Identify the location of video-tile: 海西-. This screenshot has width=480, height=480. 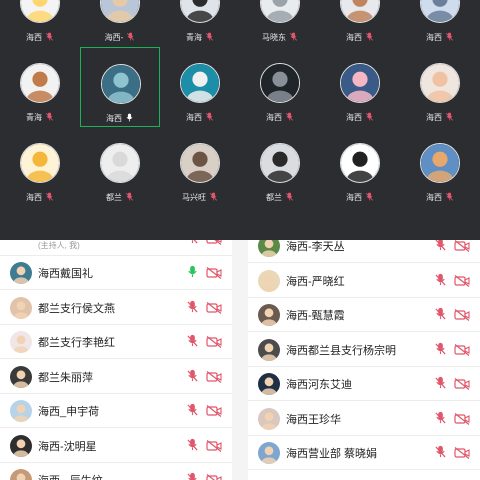
(120, 23).